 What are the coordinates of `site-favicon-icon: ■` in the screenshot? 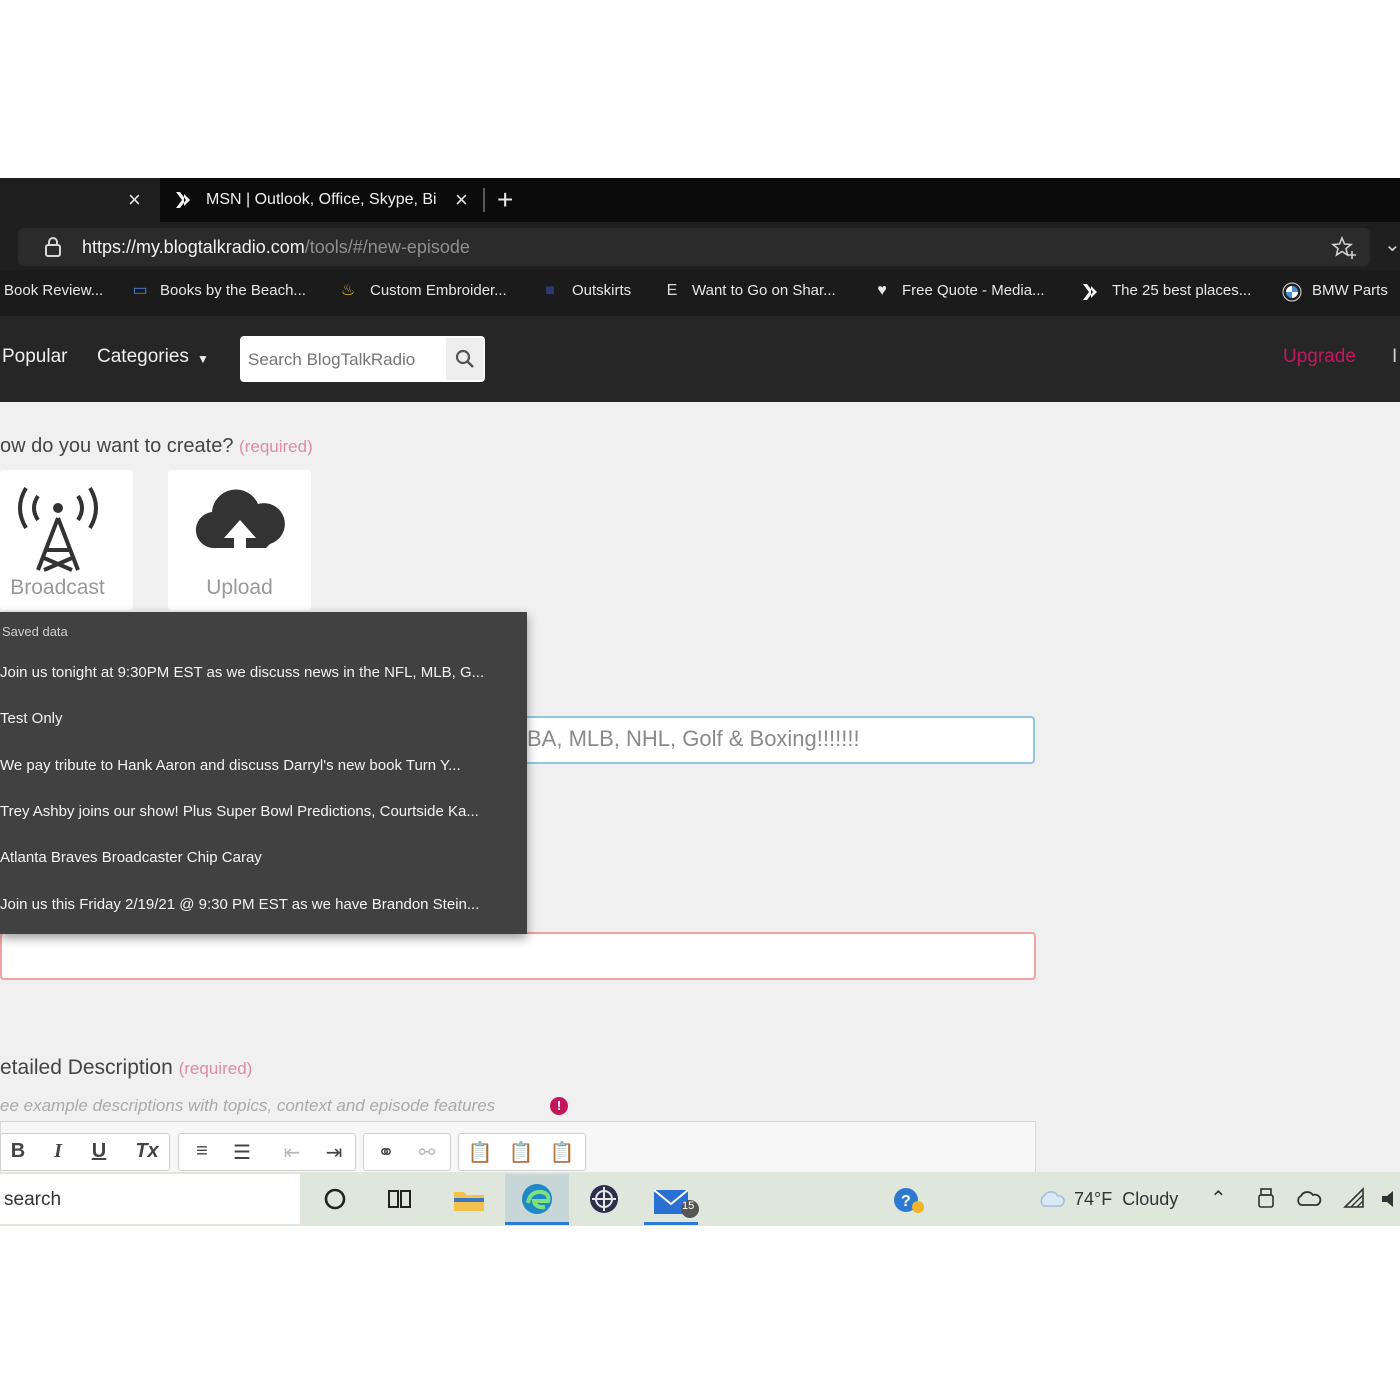 It's located at (550, 290).